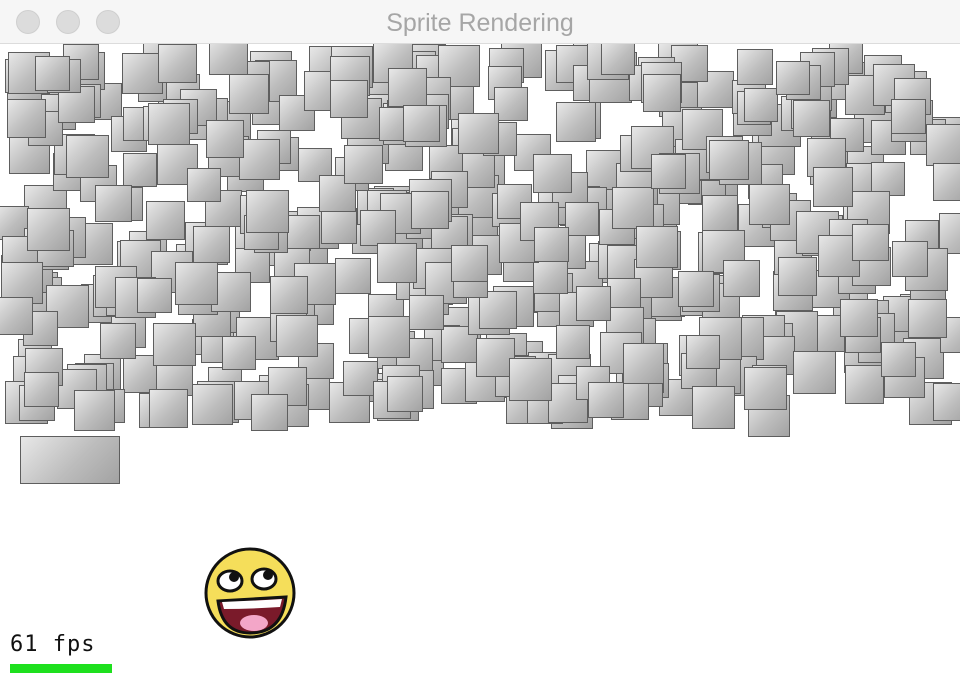  I want to click on smiley-face-icon, so click(250, 593).